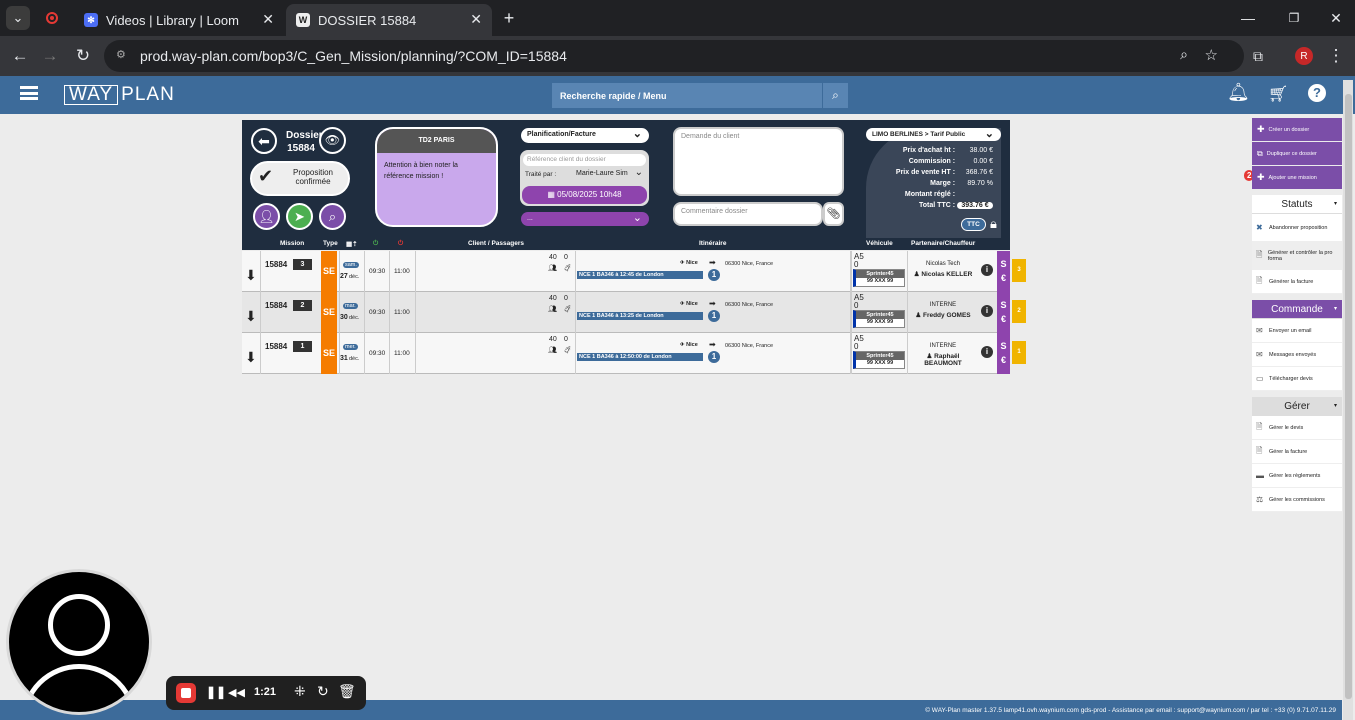  Describe the element at coordinates (52, 18) in the screenshot. I see `loom-record-icon` at that location.